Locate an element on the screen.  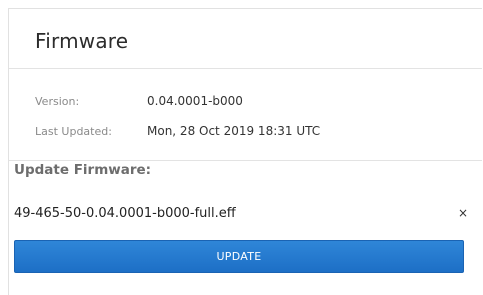
update-firmware-heading: Update Firmware: is located at coordinates (83, 170).